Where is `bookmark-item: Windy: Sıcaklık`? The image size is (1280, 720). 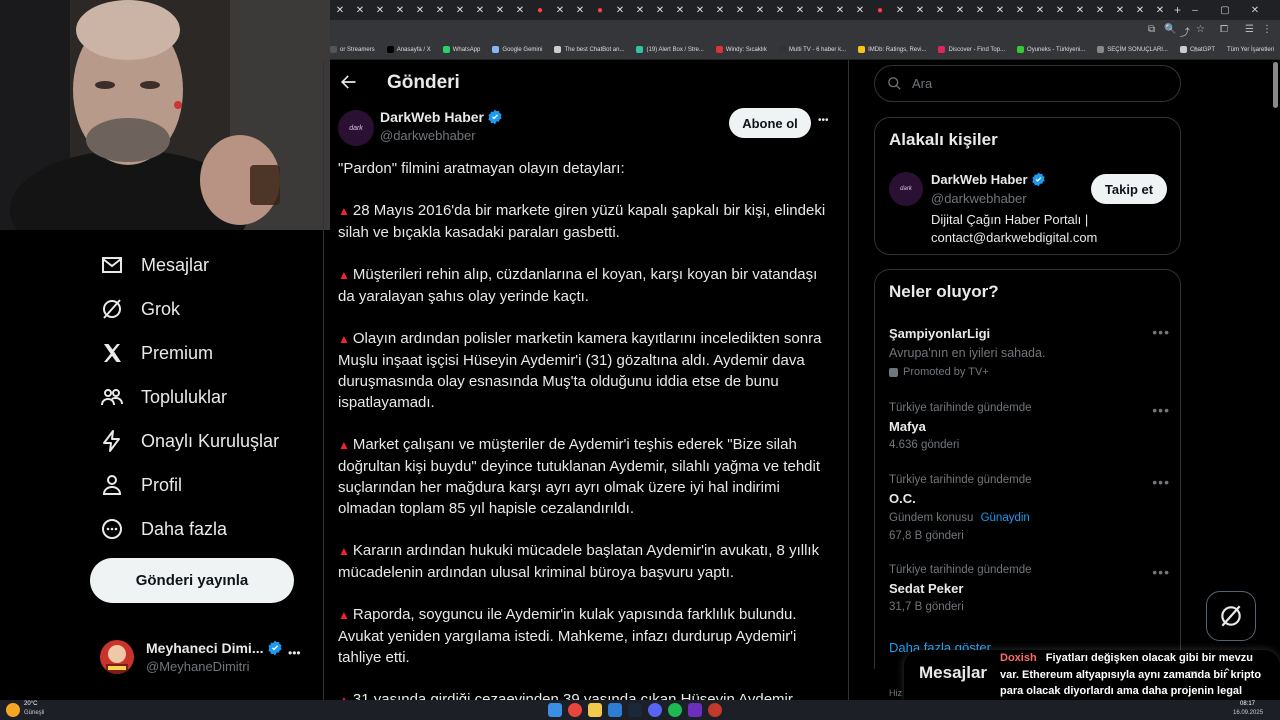 bookmark-item: Windy: Sıcaklık is located at coordinates (741, 49).